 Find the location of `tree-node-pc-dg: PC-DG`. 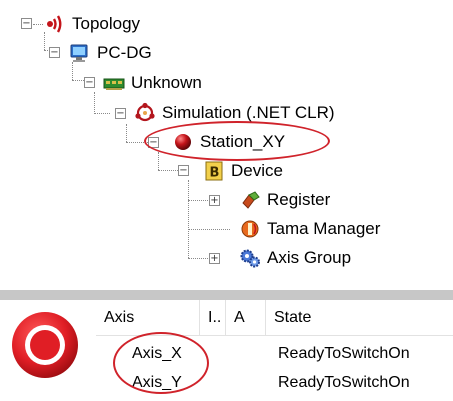

tree-node-pc-dg: PC-DG is located at coordinates (110, 53).